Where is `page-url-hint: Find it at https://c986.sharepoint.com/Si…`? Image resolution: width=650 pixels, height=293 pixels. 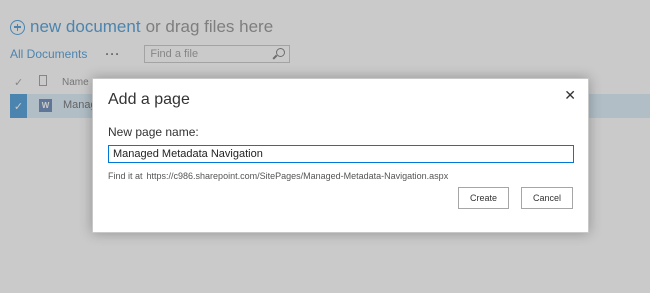 page-url-hint: Find it at https://c986.sharepoint.com/Si… is located at coordinates (278, 176).